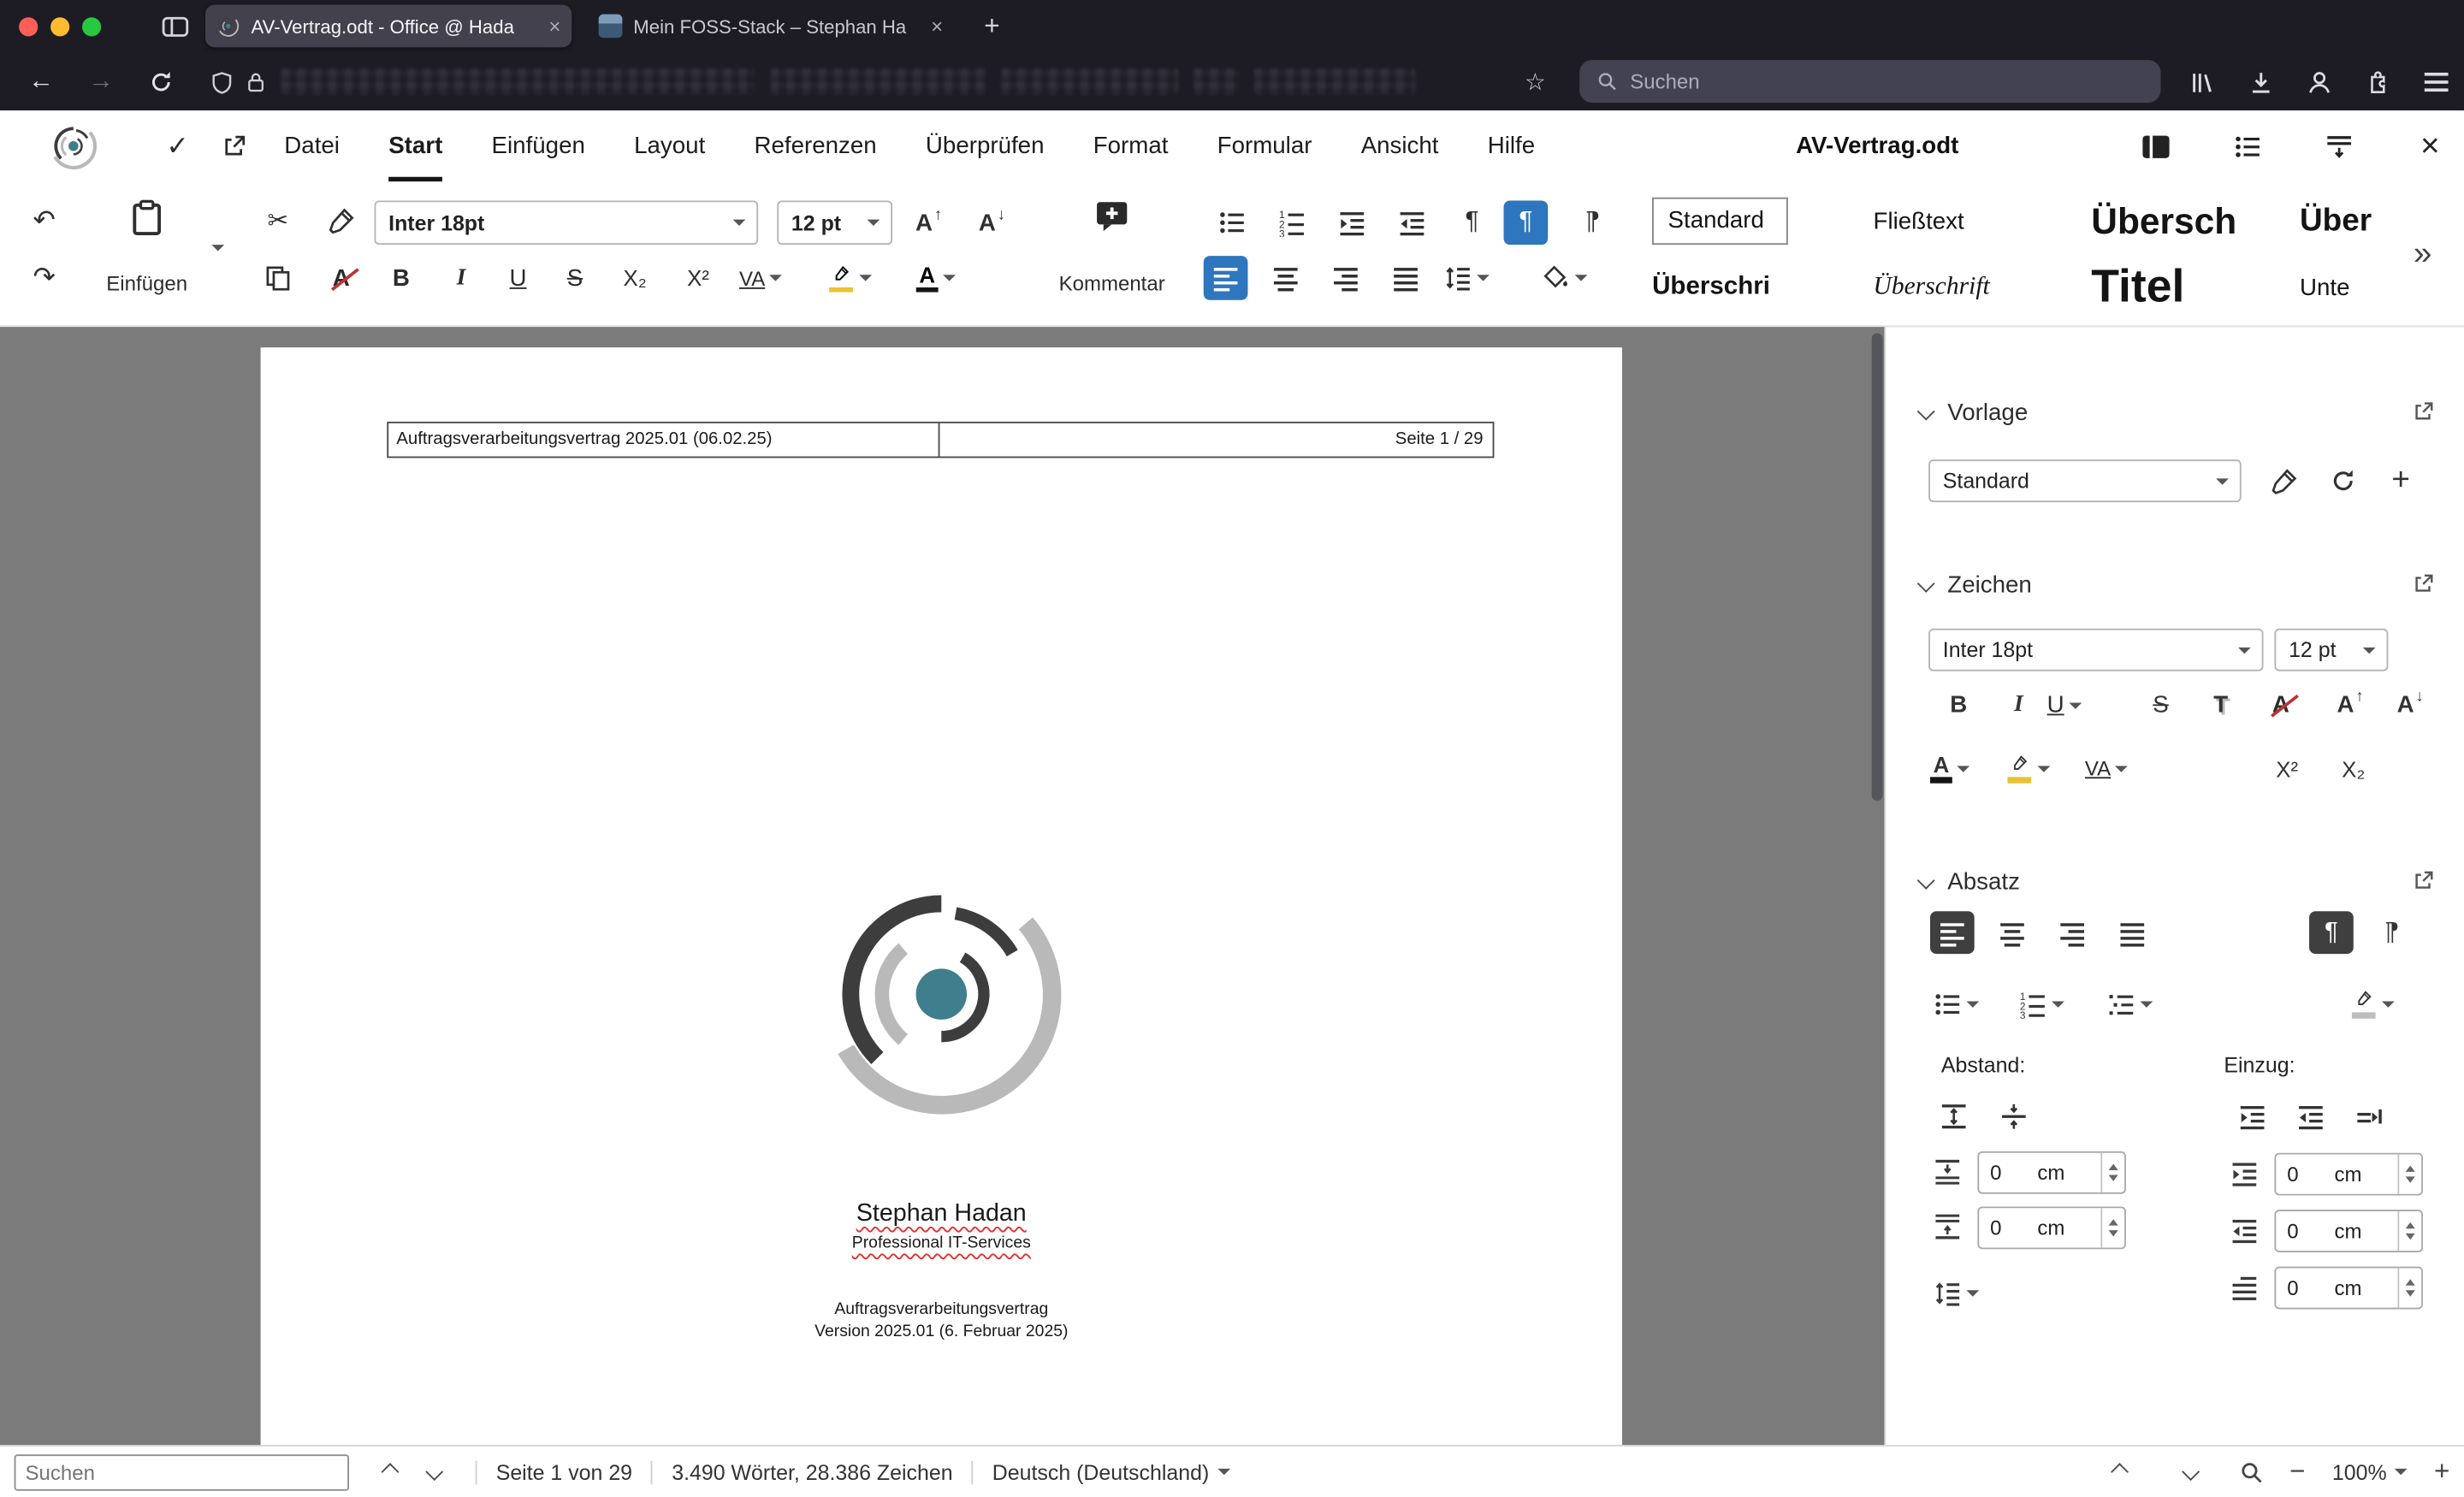  I want to click on cut-button: ✂, so click(278, 221).